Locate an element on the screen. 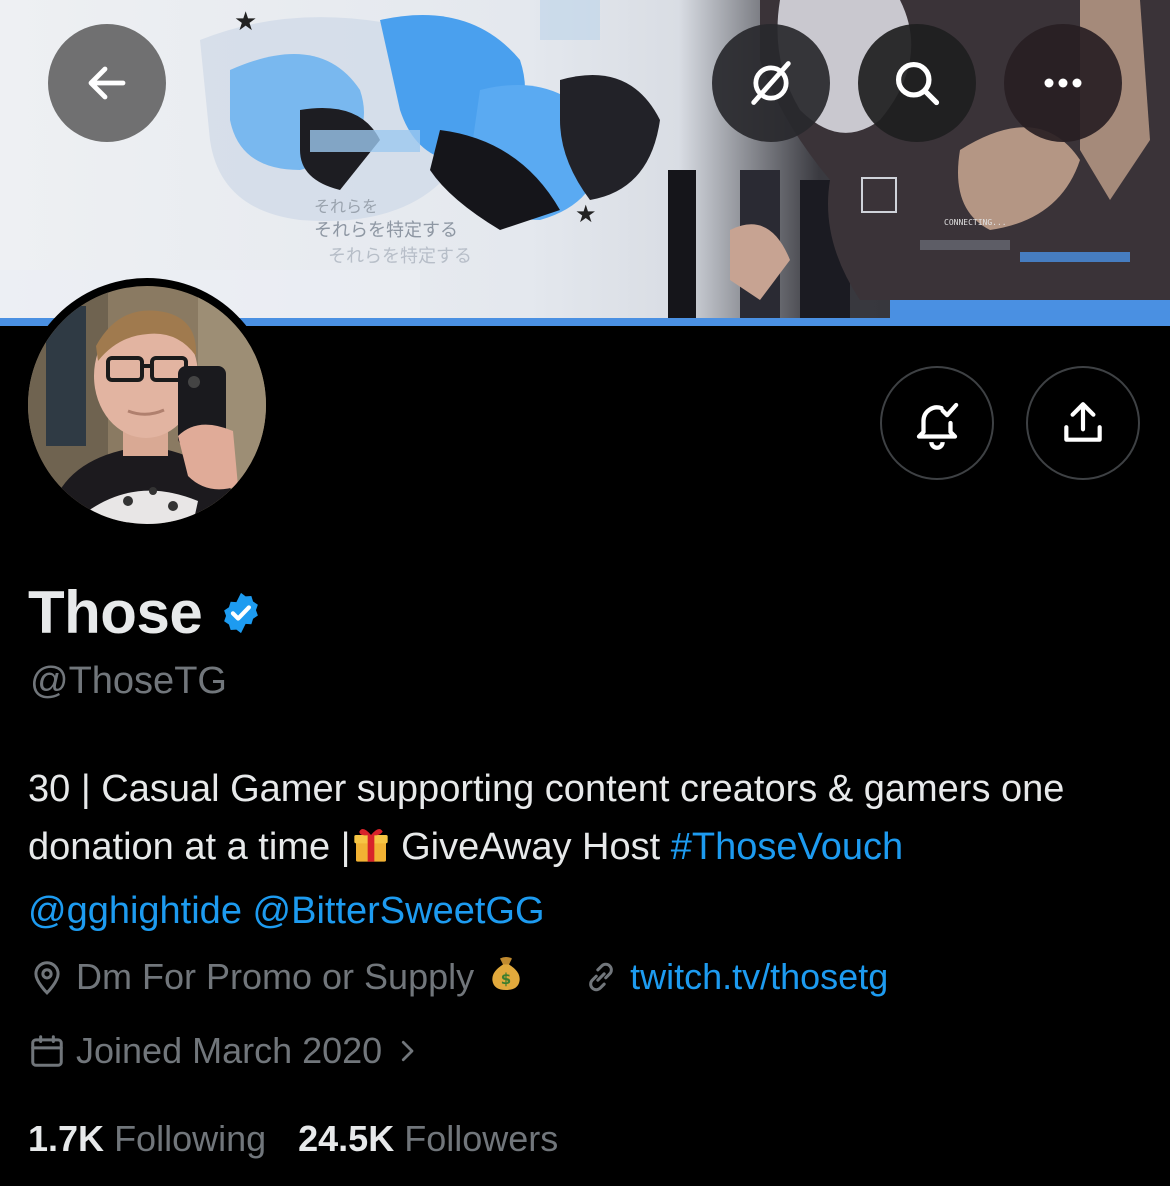  grok-icon is located at coordinates (771, 83).